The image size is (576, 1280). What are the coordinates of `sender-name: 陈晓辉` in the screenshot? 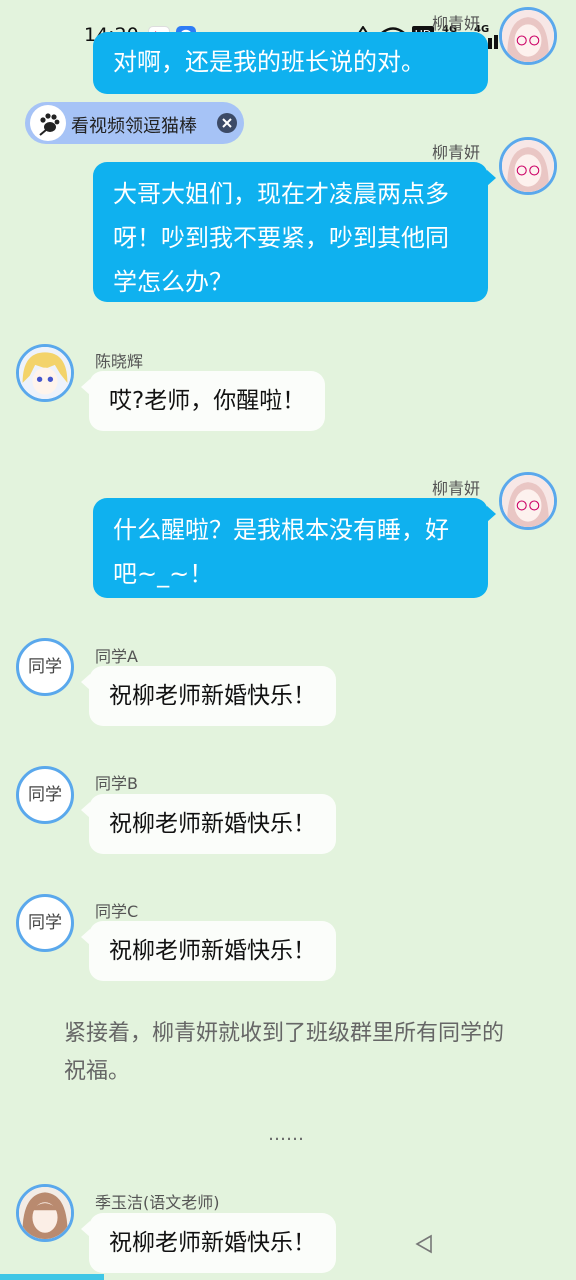 It's located at (119, 361).